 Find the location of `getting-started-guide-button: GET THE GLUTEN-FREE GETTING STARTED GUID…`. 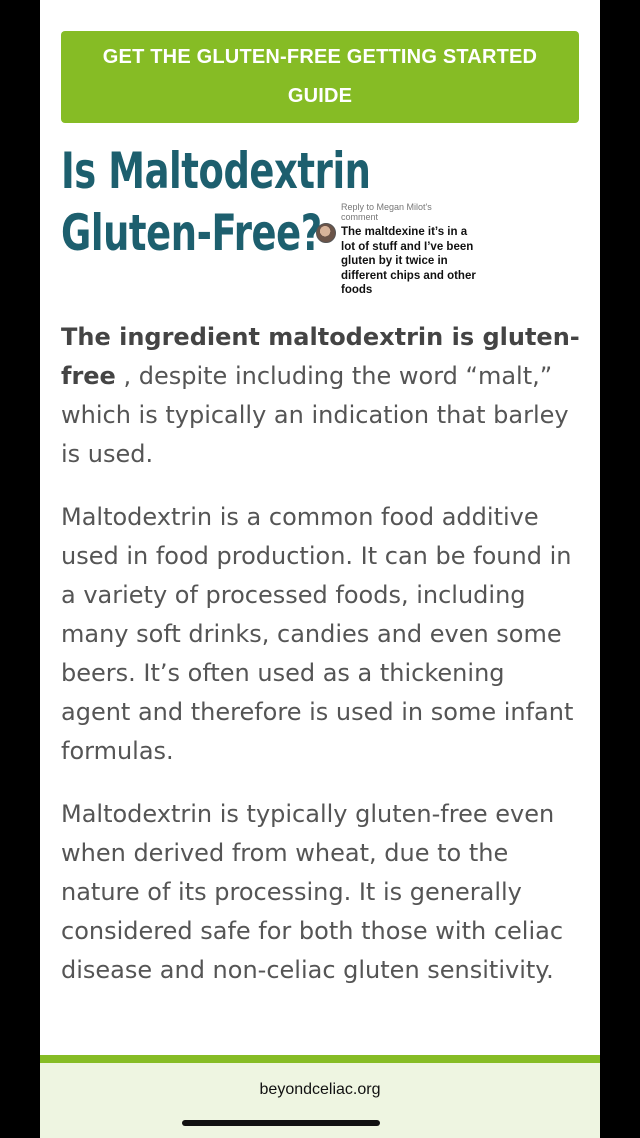

getting-started-guide-button: GET THE GLUTEN-FREE GETTING STARTED GUID… is located at coordinates (320, 77).